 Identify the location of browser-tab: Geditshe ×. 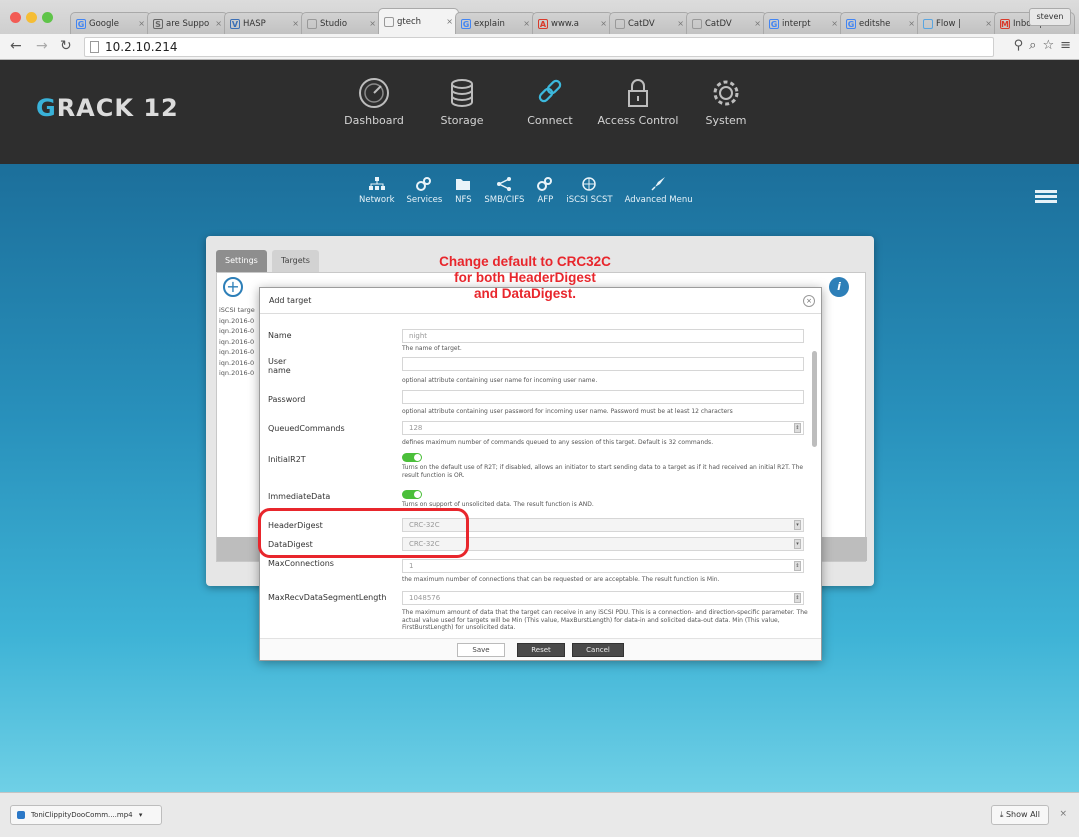
(880, 23).